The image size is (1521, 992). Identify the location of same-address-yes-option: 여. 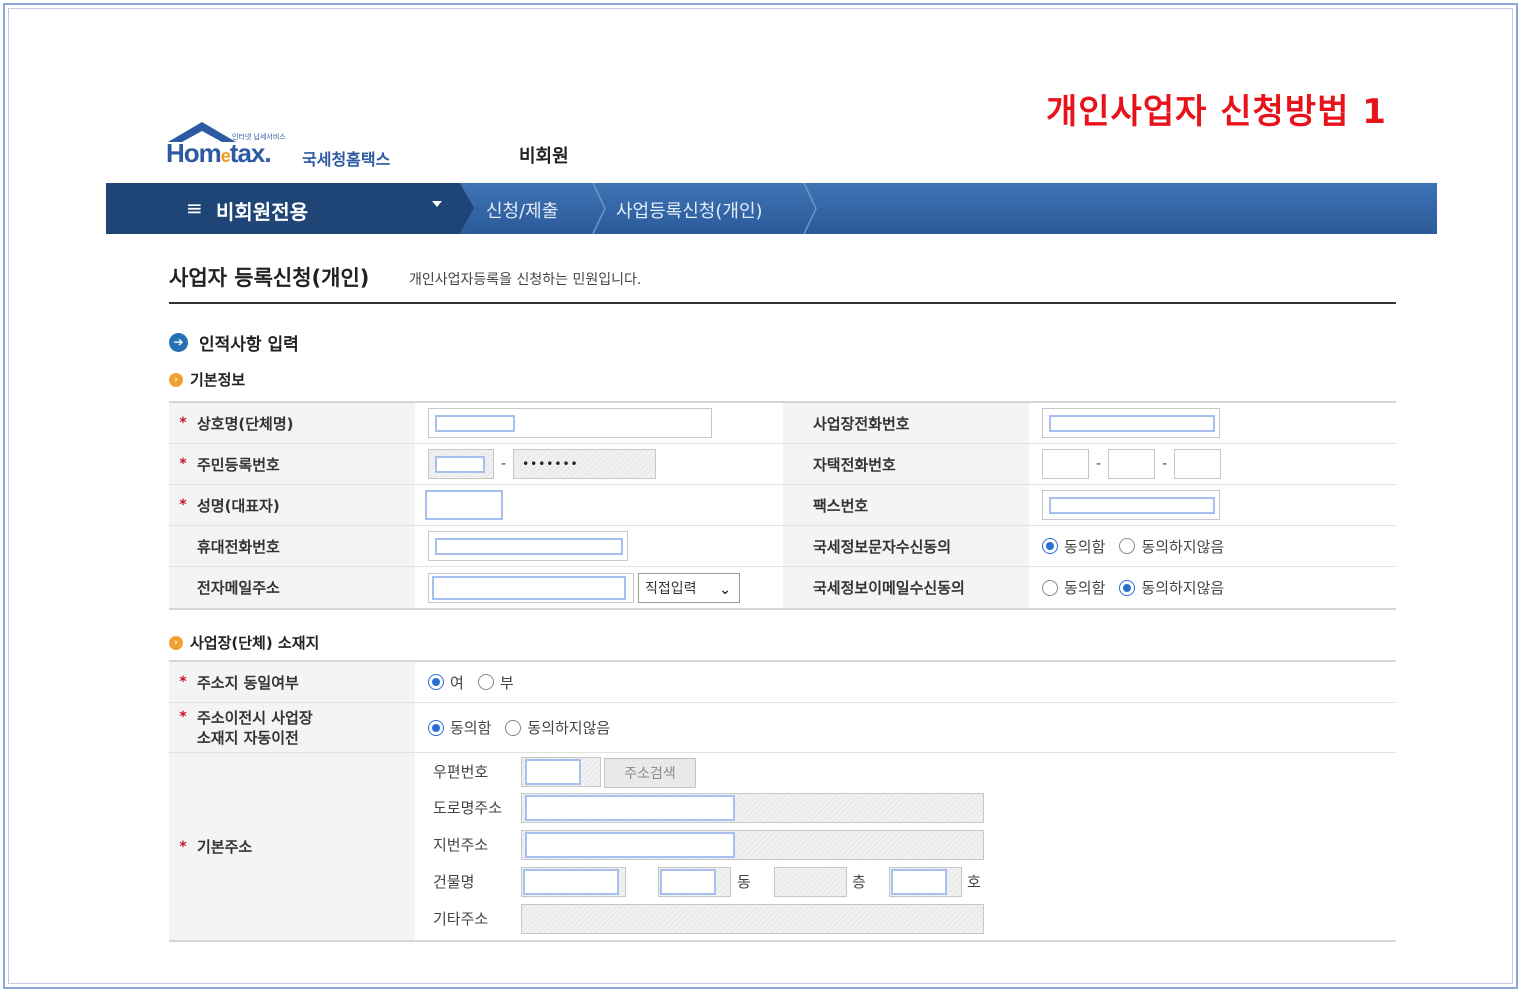
(446, 682).